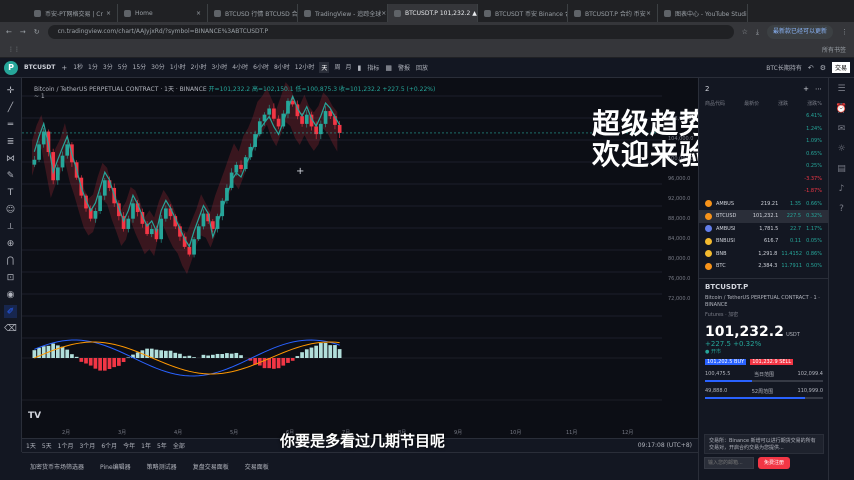 Image resolution: width=854 pixels, height=480 pixels. What do you see at coordinates (763, 254) in the screenshot?
I see `watchlist-row: BNB 1,291.8 11.4152 0.86%` at bounding box center [763, 254].